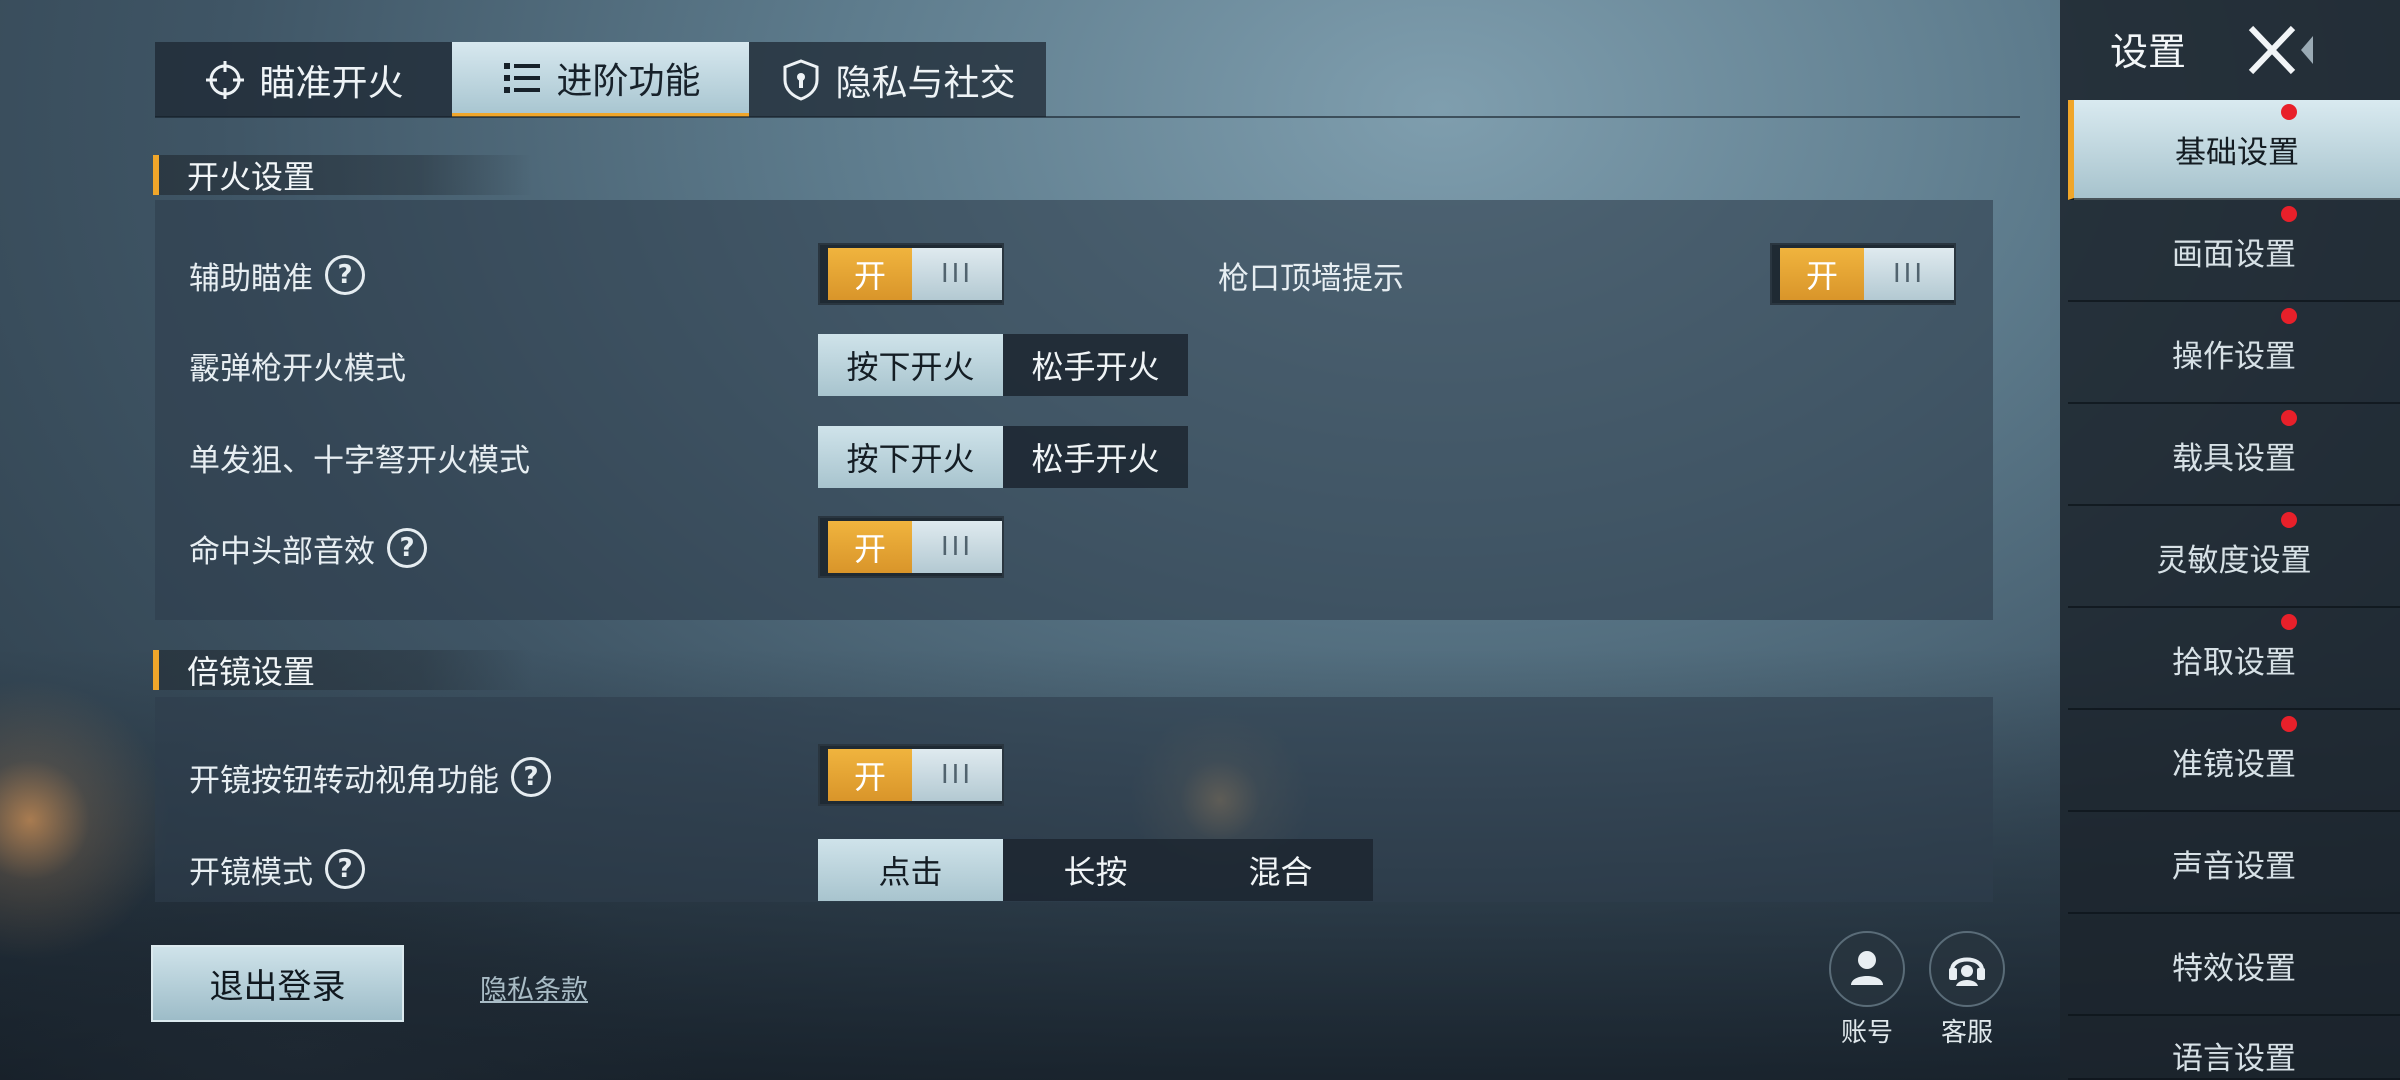 Image resolution: width=2400 pixels, height=1080 pixels. What do you see at coordinates (1280, 870) in the screenshot?
I see `scope-mixed-option: 混合` at bounding box center [1280, 870].